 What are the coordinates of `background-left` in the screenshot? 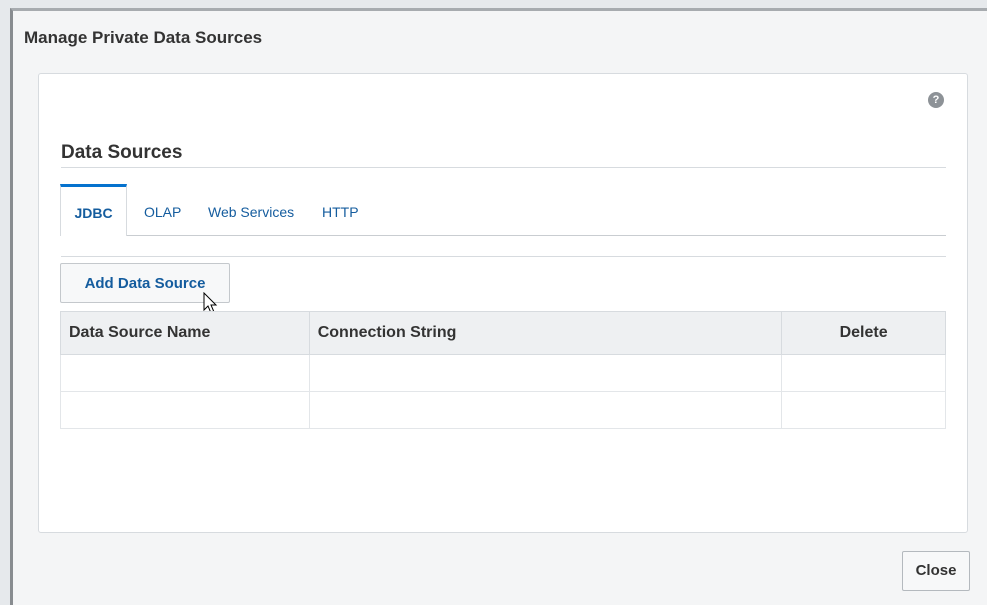 It's located at (5, 302).